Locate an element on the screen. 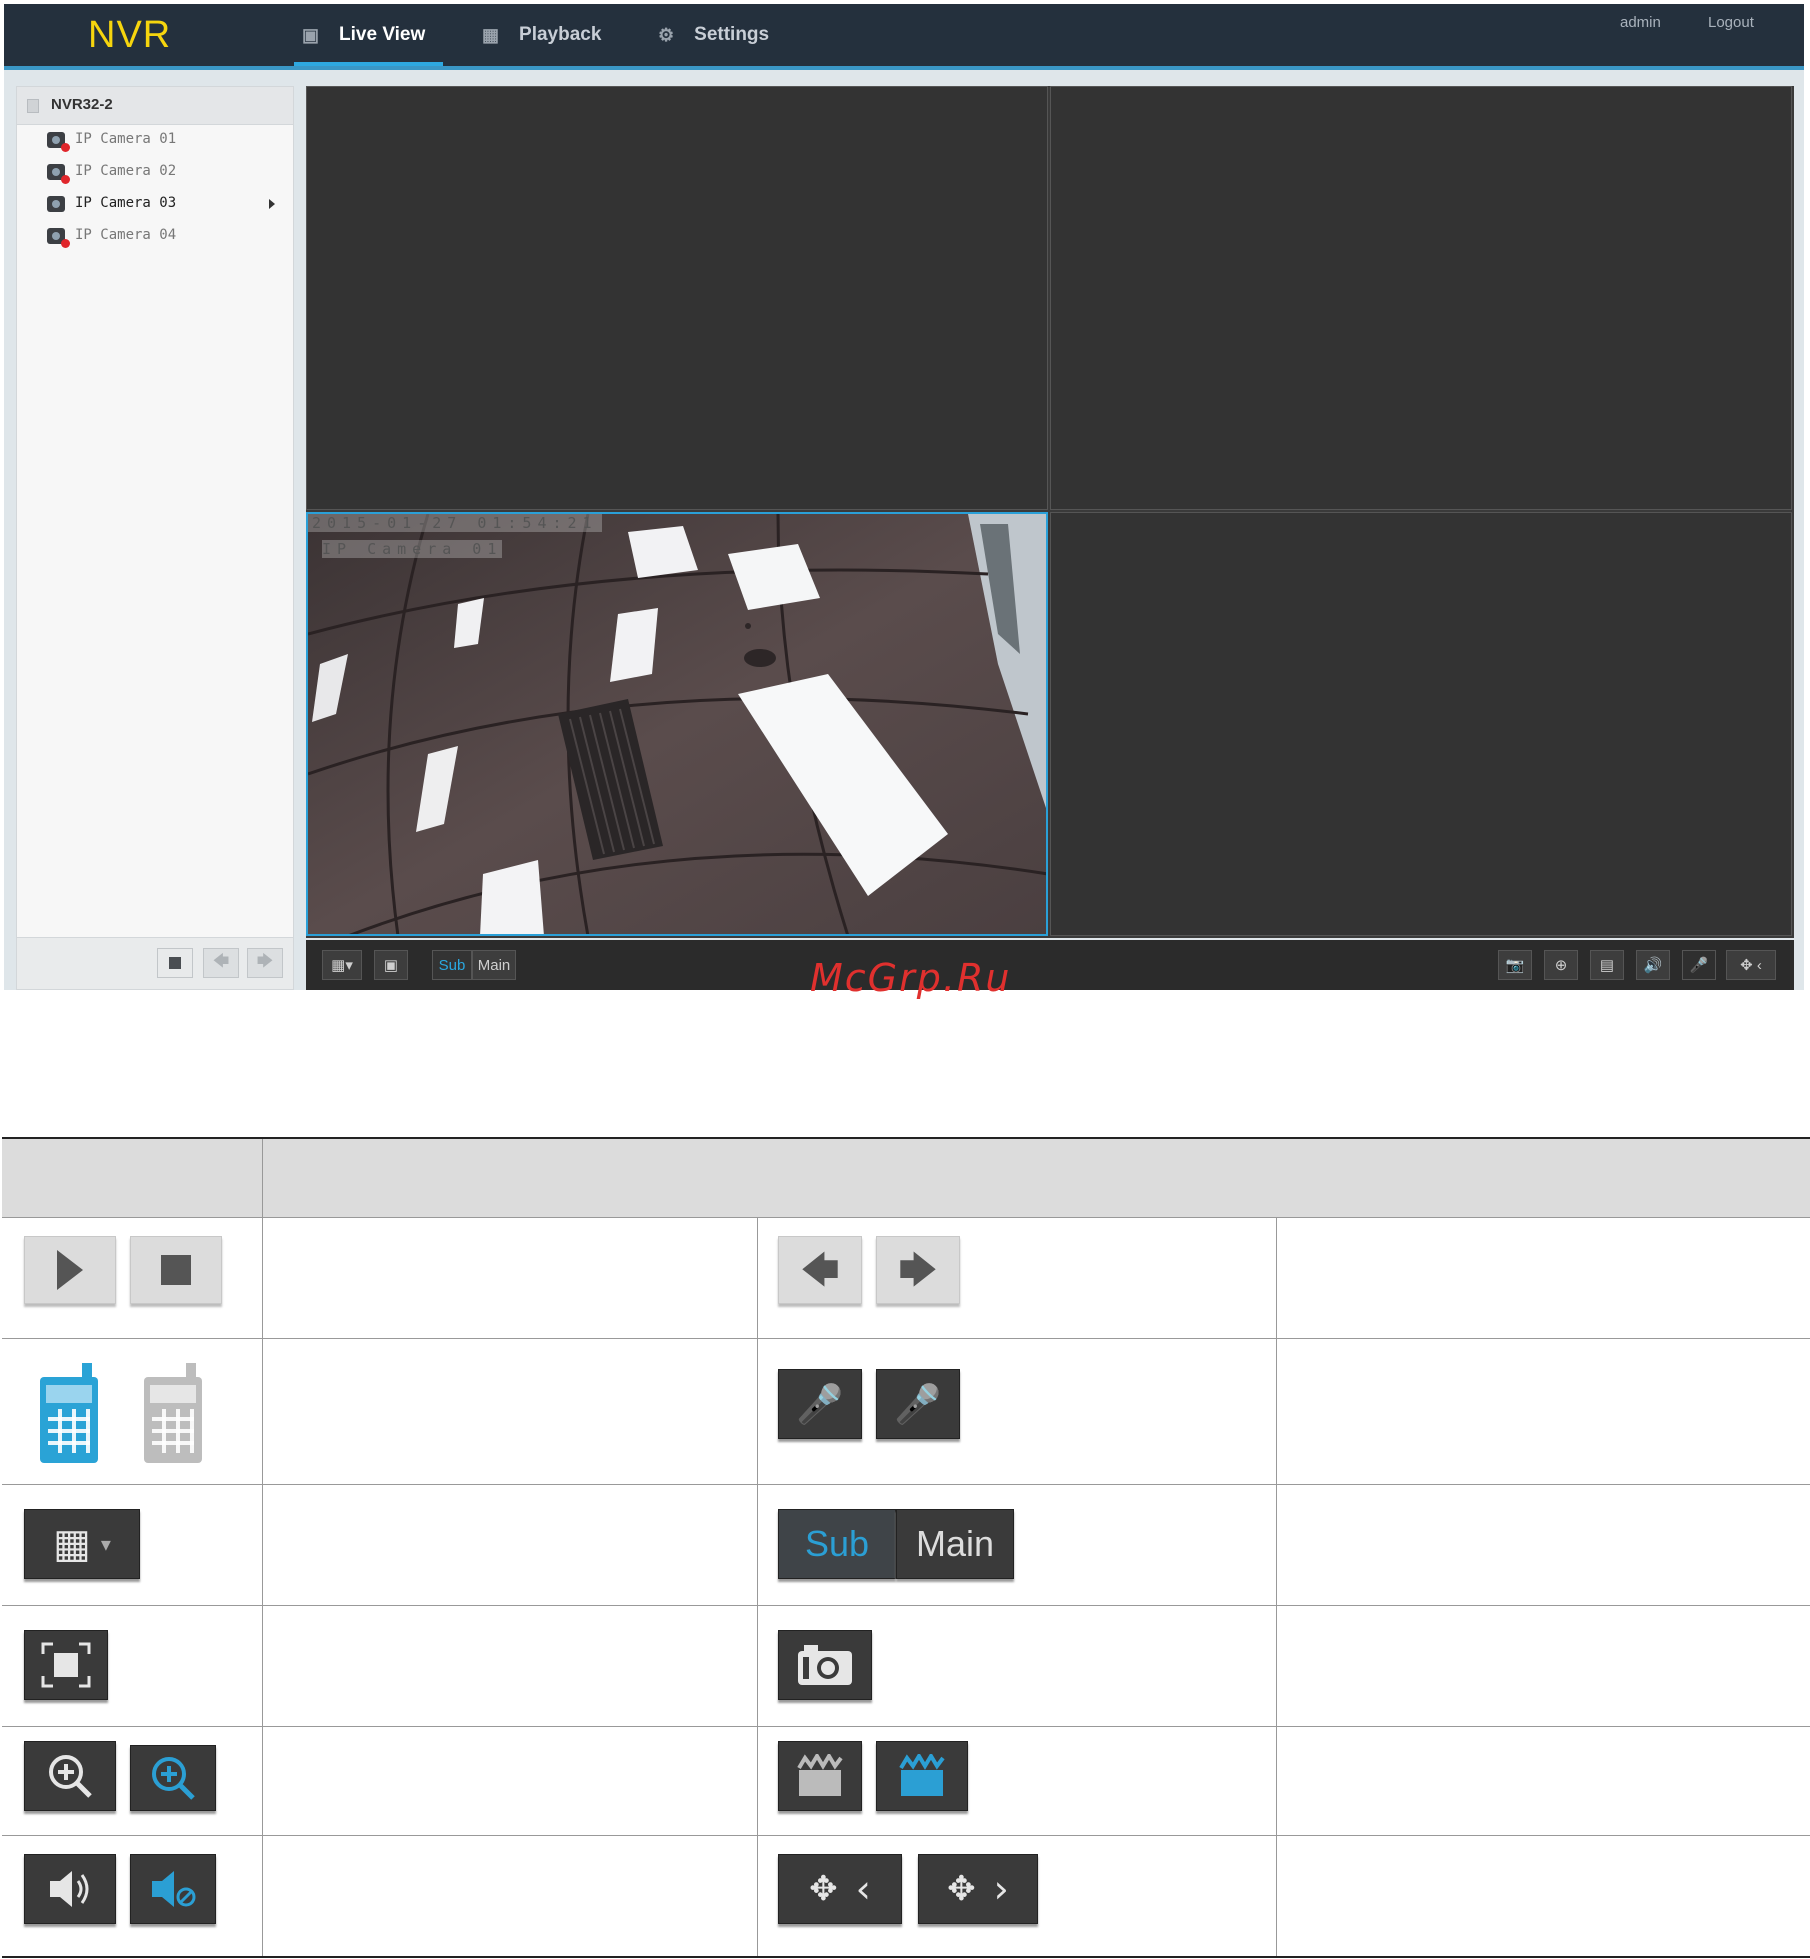  camera-item-01: IP Camera 01 is located at coordinates (167, 142).